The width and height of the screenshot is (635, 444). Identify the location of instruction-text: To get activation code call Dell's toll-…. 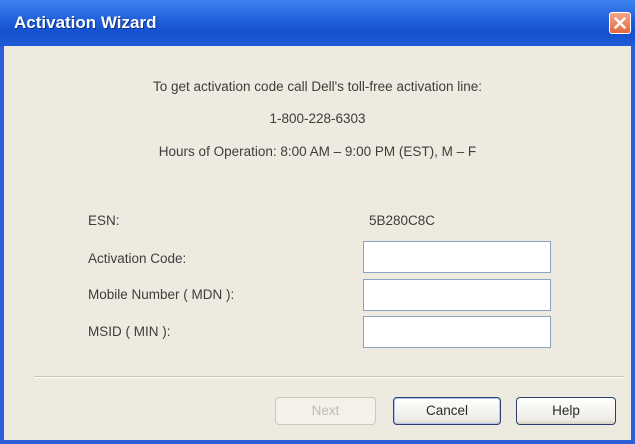
(317, 86).